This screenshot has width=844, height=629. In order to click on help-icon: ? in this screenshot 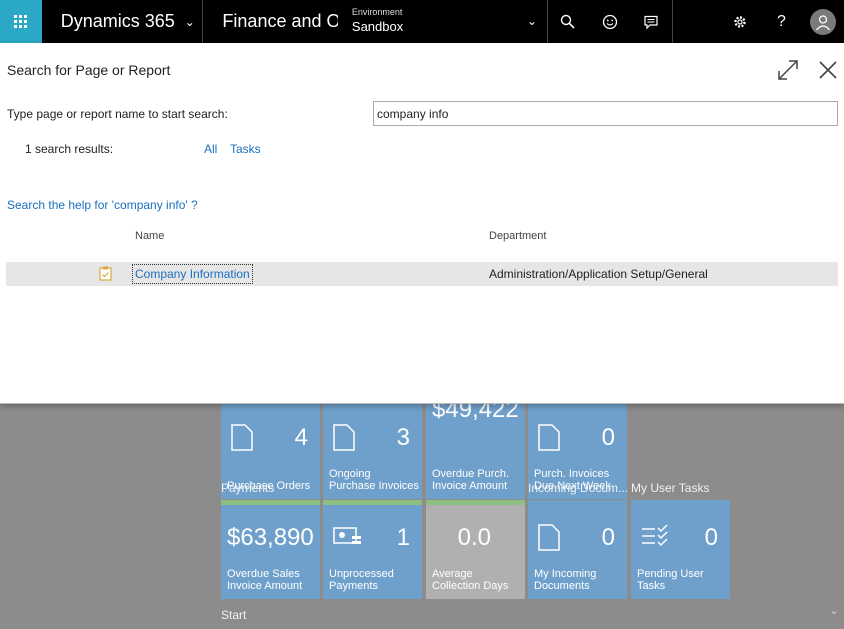, I will do `click(781, 21)`.